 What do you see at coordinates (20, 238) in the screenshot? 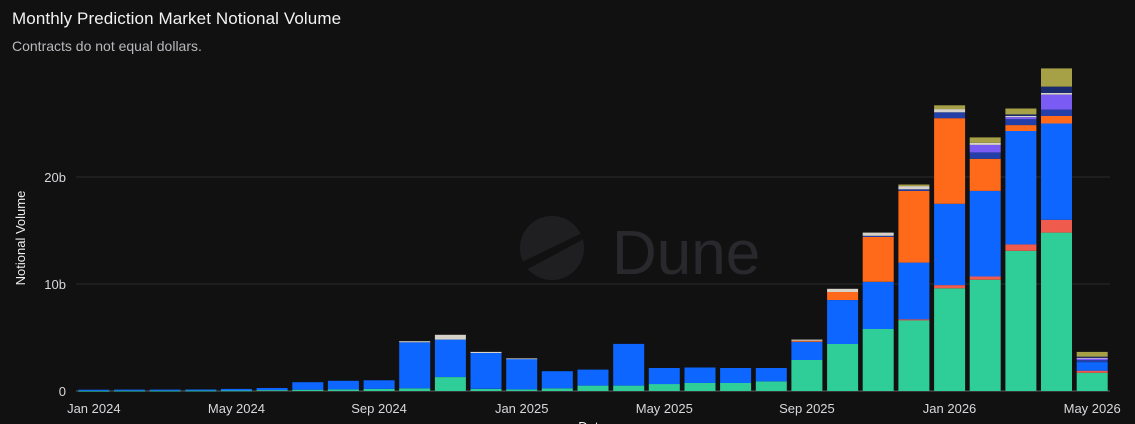
I see `y-axis-label: Notional Volume` at bounding box center [20, 238].